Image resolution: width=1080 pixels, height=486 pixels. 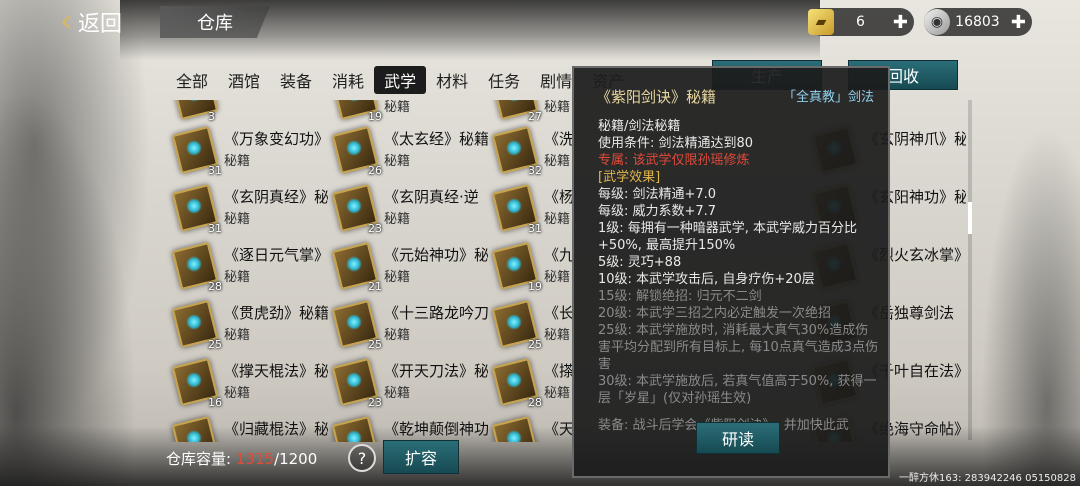 What do you see at coordinates (362, 458) in the screenshot?
I see `help-button: ?` at bounding box center [362, 458].